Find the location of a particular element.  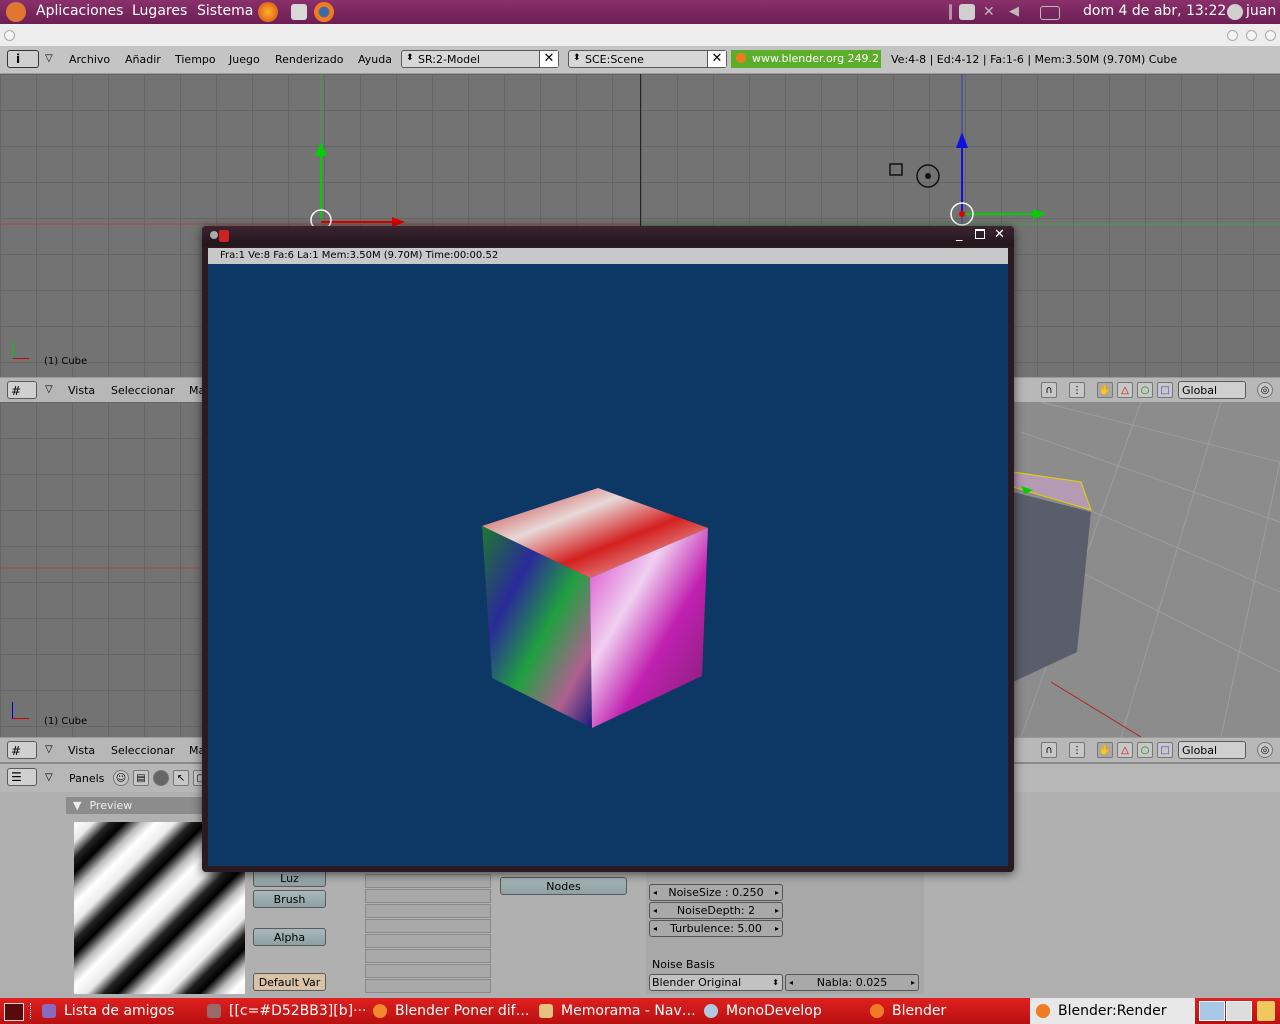

scene-delete-icon: ✕ is located at coordinates (716, 59).